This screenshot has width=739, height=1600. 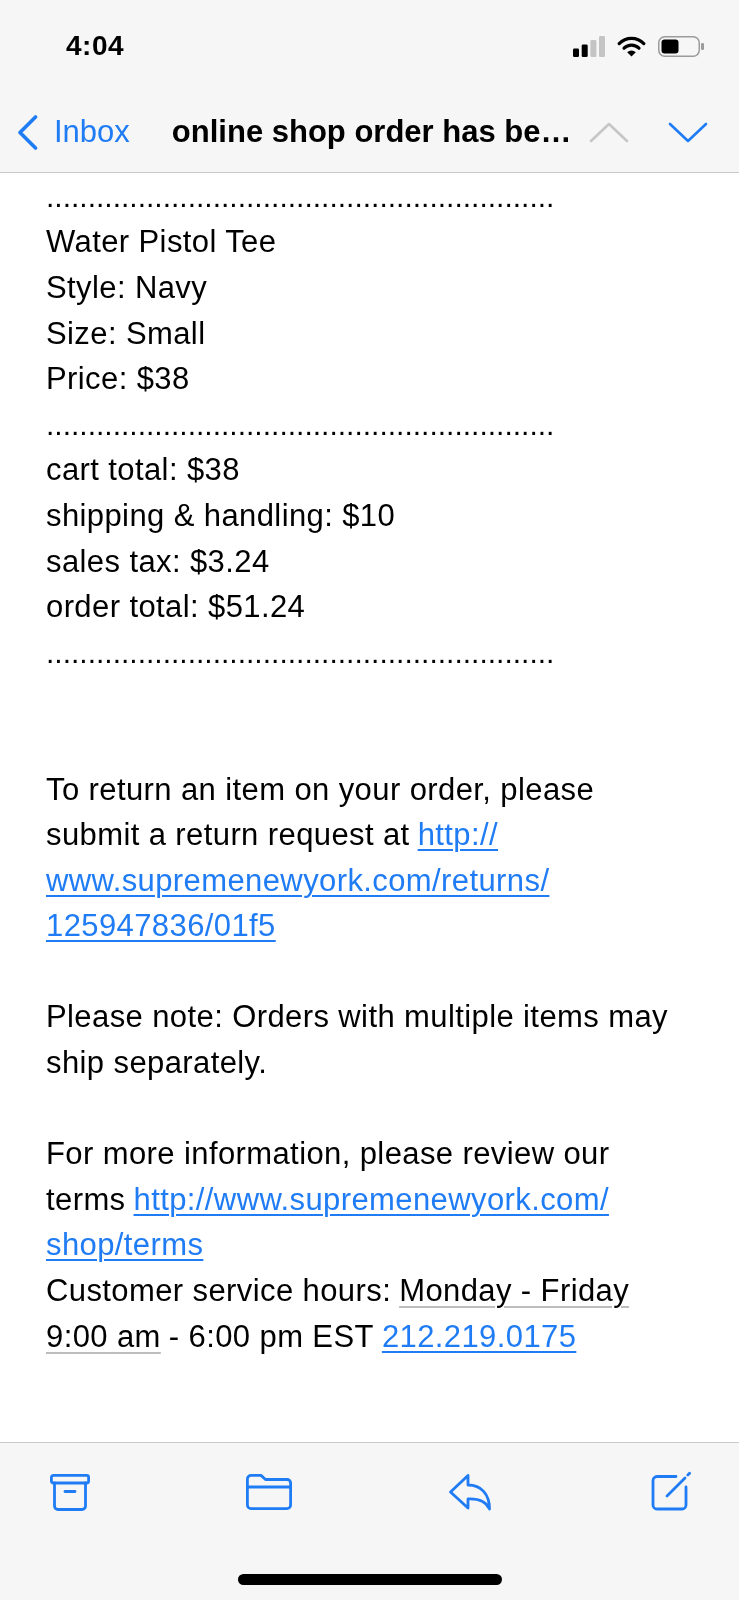 What do you see at coordinates (157, 1063) in the screenshot?
I see `body-text: ship separately.` at bounding box center [157, 1063].